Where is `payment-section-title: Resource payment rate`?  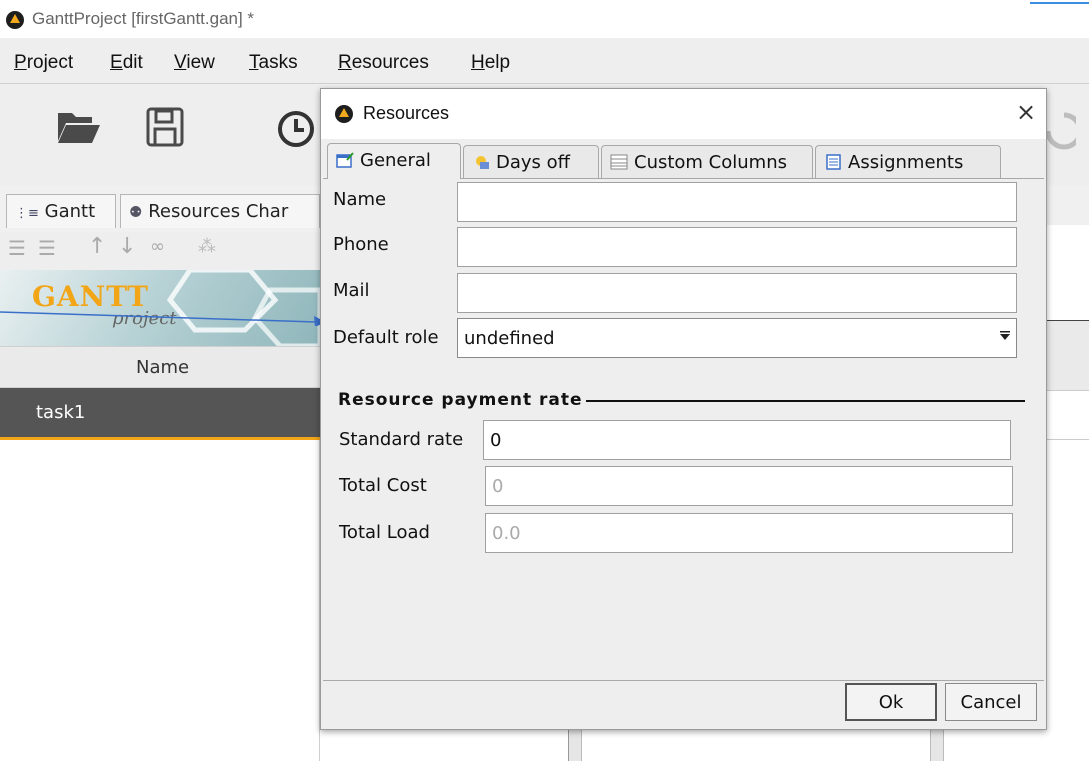
payment-section-title: Resource payment rate is located at coordinates (461, 400).